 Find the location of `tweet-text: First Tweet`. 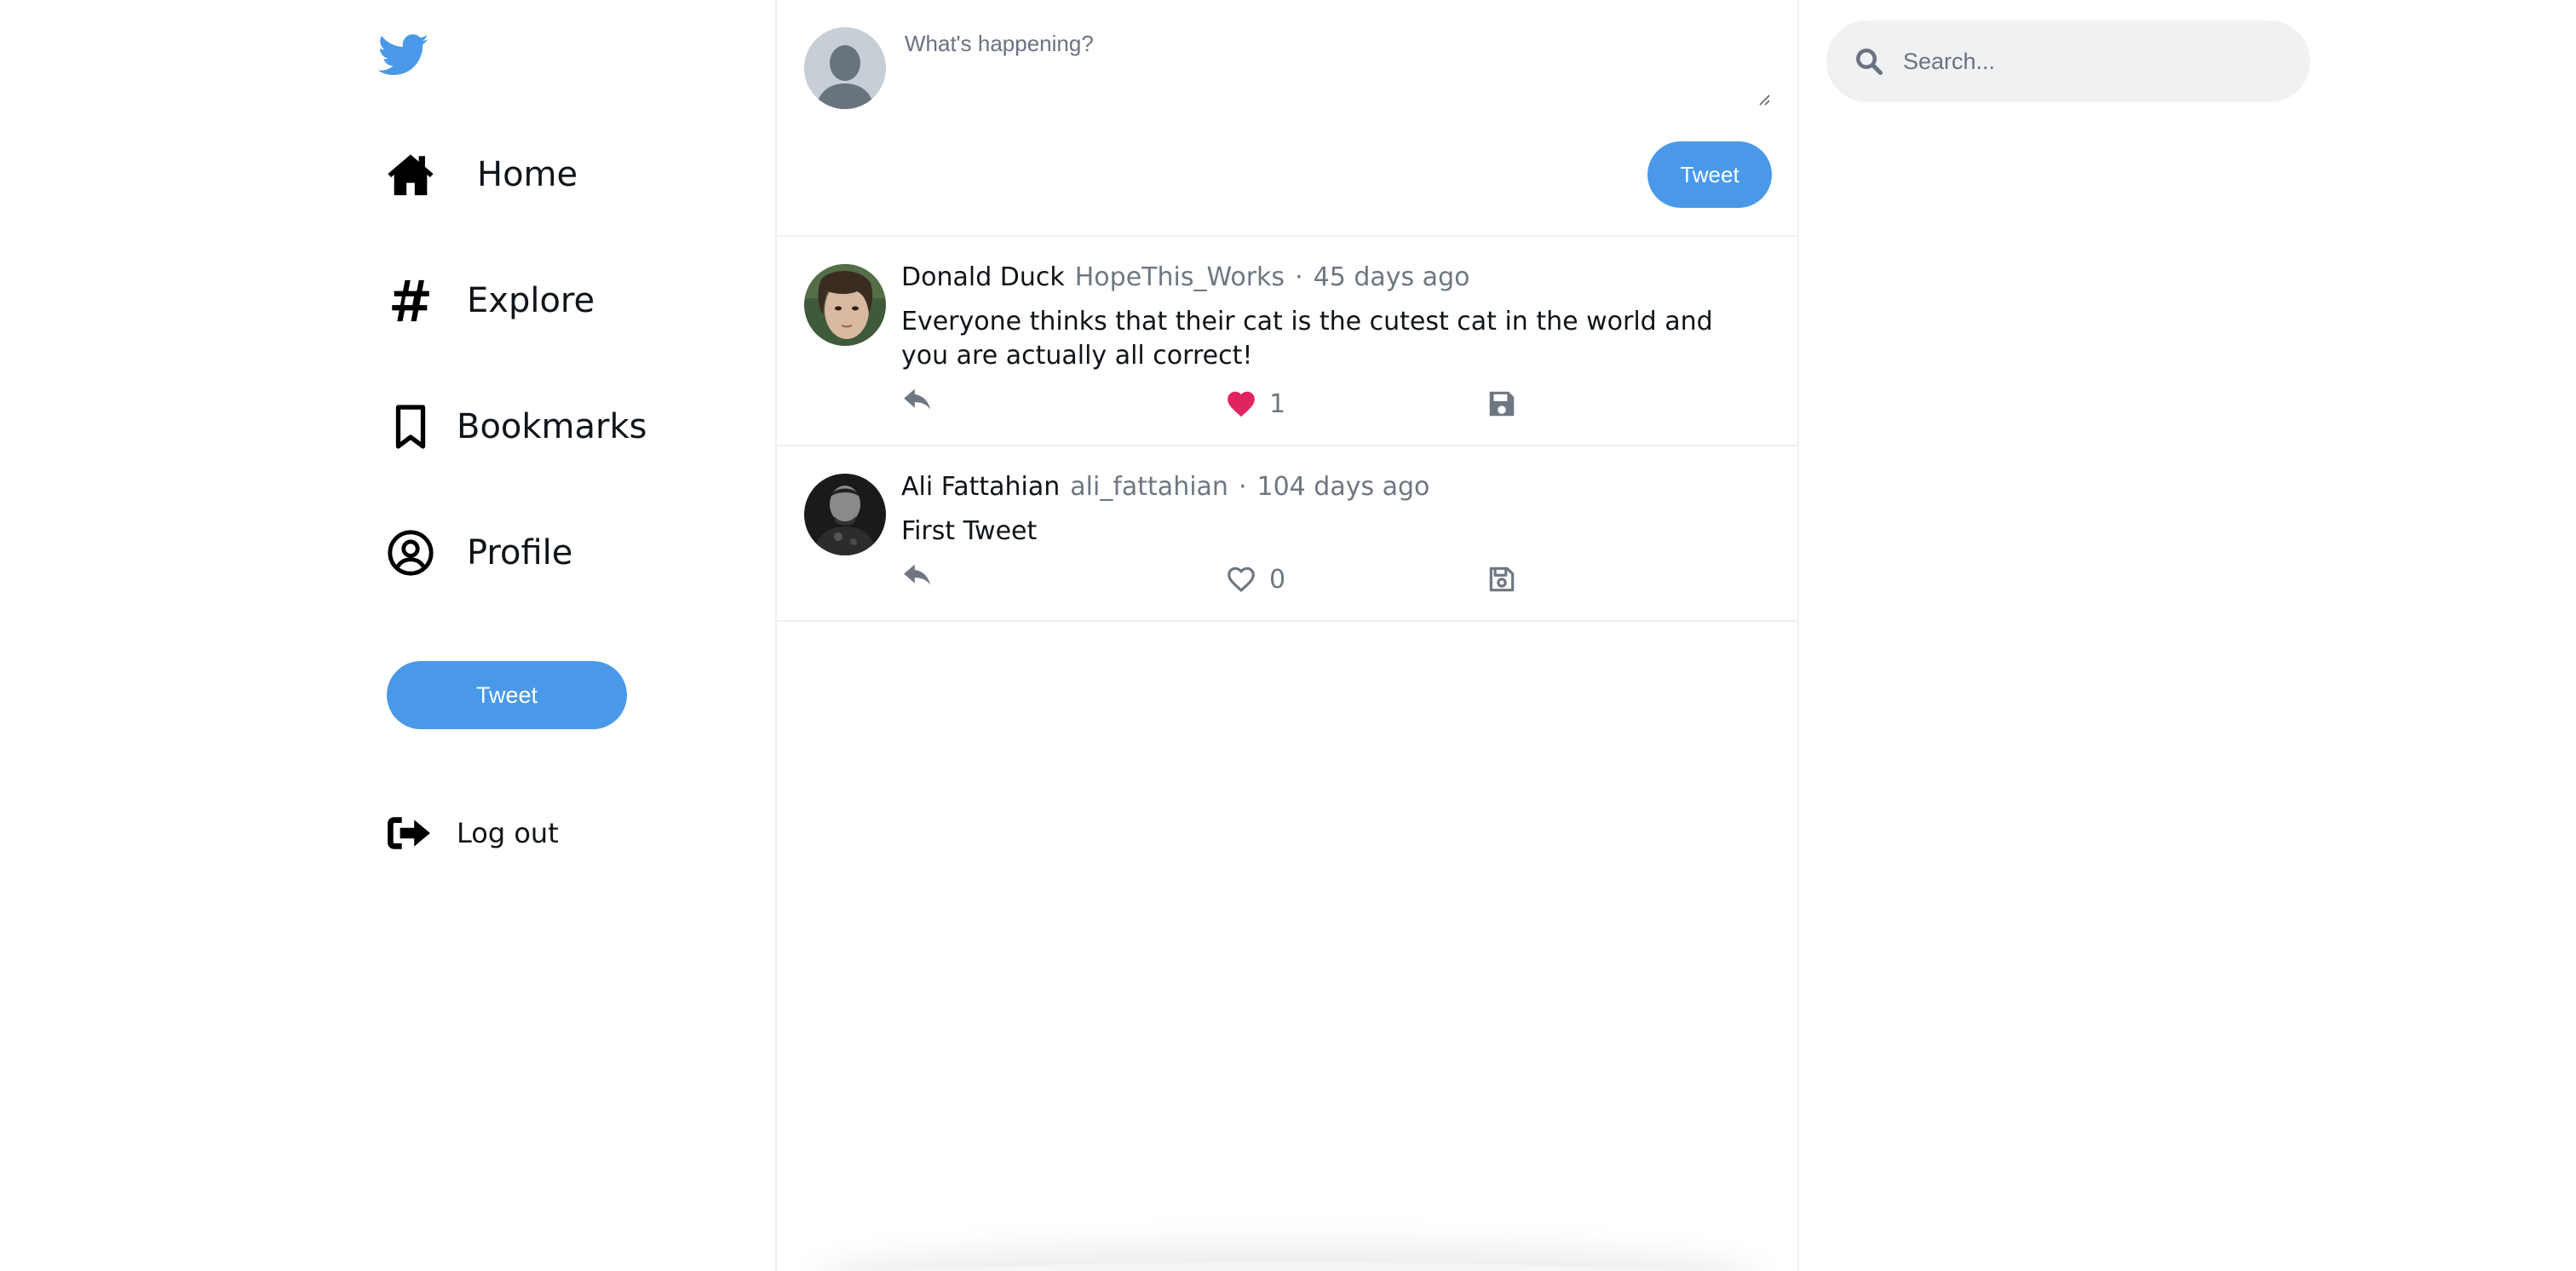

tweet-text: First Tweet is located at coordinates (970, 531).